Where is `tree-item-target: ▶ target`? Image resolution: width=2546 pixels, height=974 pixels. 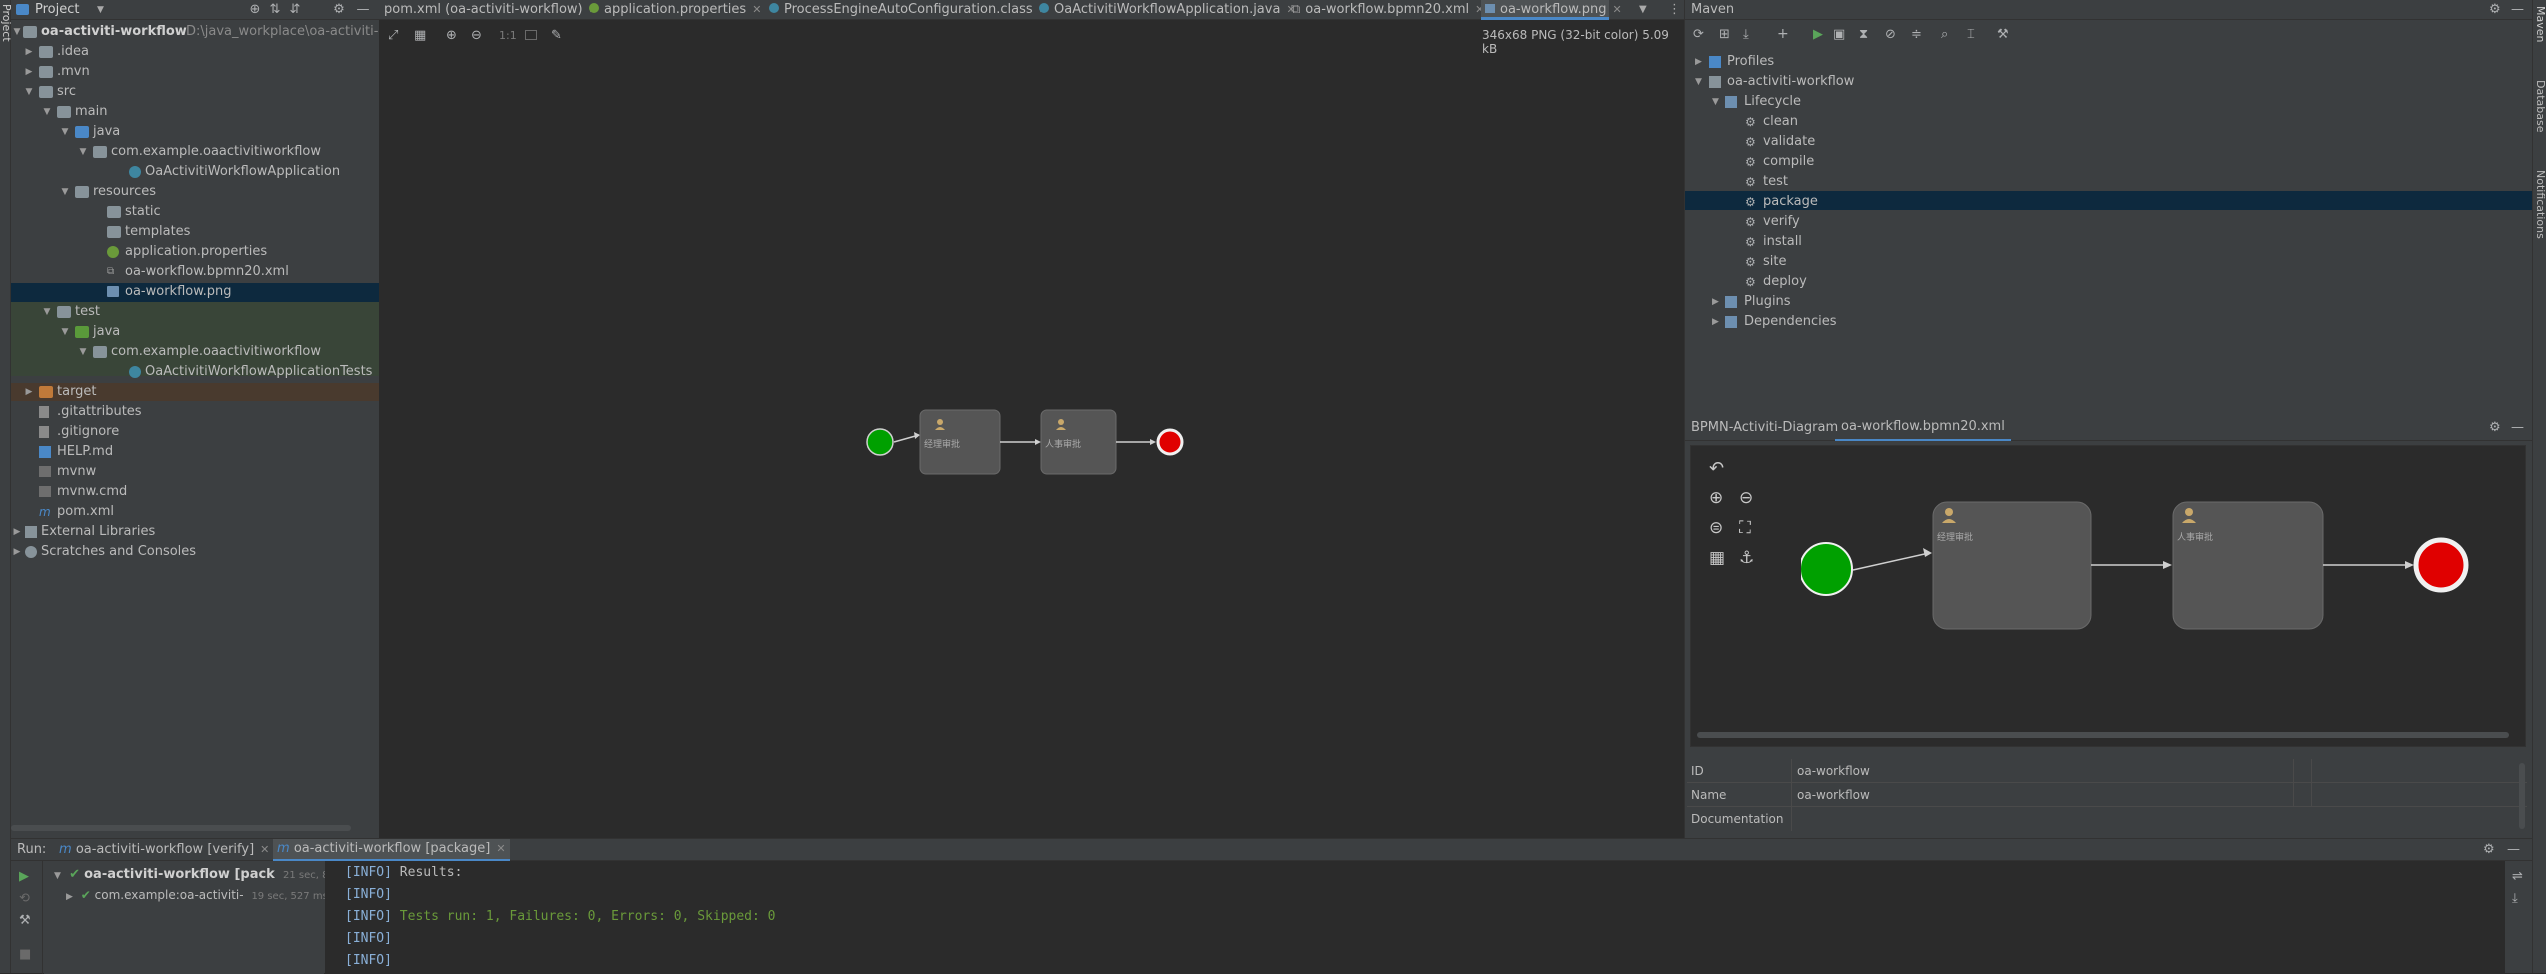 tree-item-target: ▶ target is located at coordinates (195, 392).